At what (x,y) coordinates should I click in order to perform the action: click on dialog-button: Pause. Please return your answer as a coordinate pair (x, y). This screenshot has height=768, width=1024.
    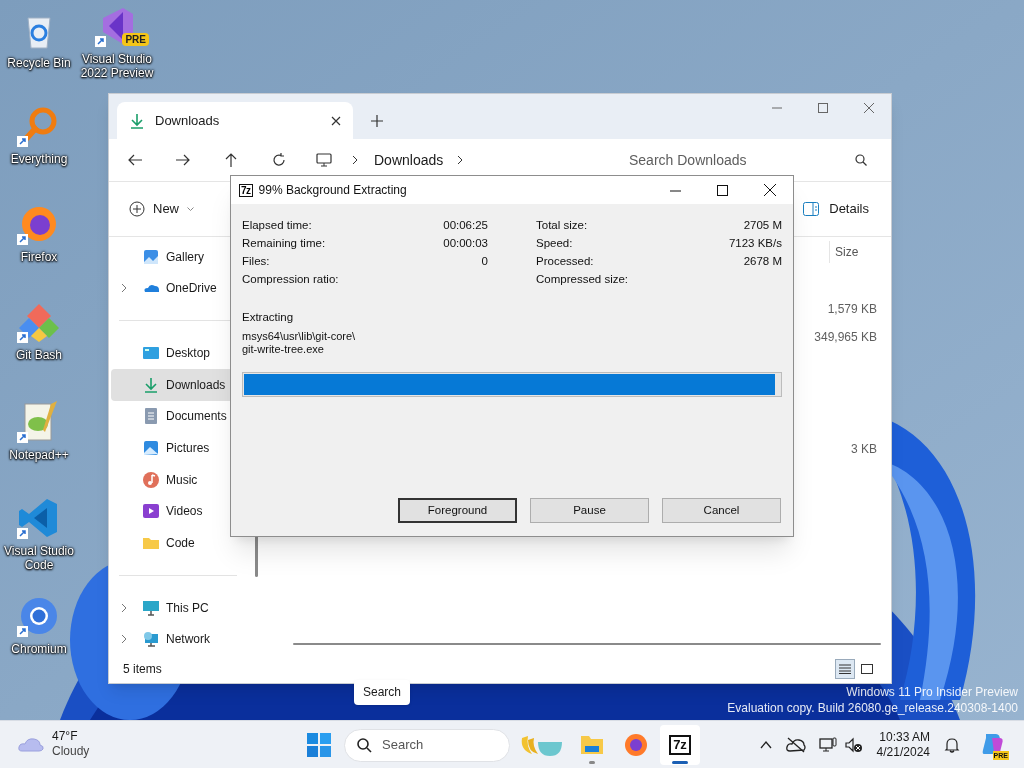
    Looking at the image, I should click on (589, 510).